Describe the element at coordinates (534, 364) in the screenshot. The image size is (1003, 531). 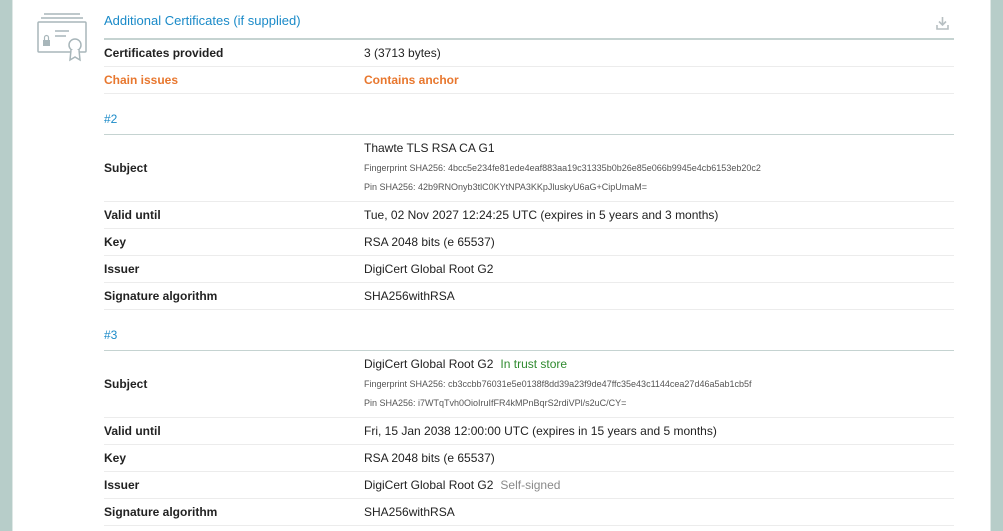
I see `trust-store-badge: In trust store` at that location.